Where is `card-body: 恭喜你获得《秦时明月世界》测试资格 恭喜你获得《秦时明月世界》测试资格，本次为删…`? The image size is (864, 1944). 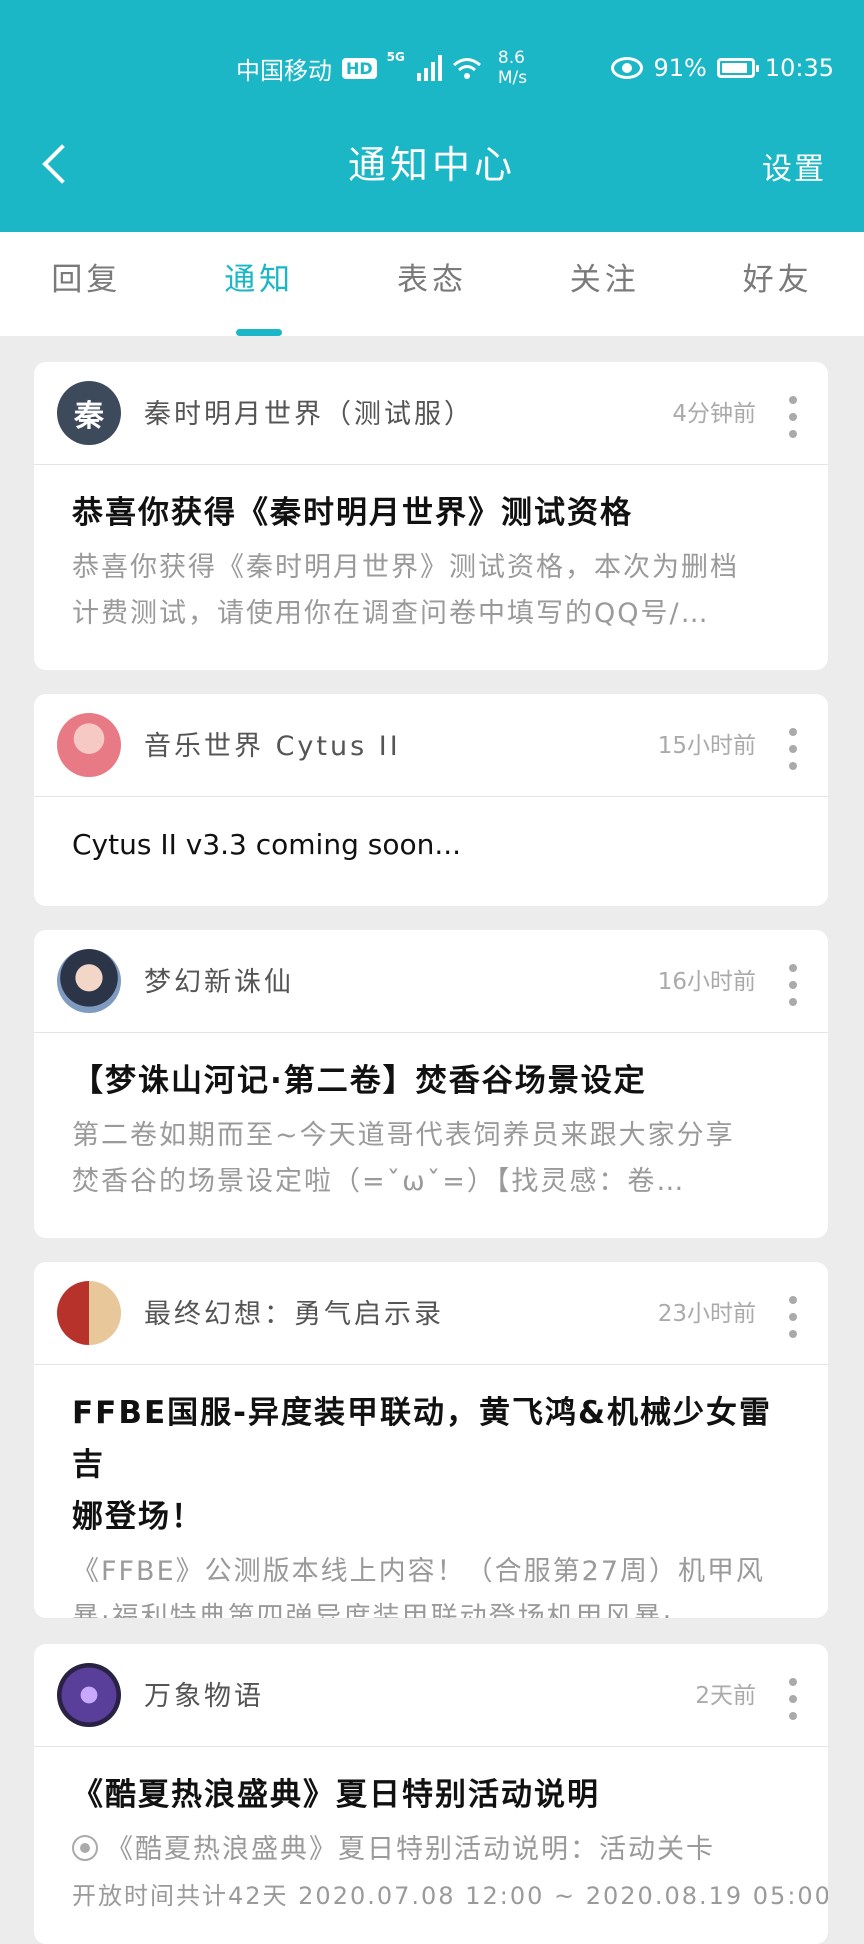
card-body: 恭喜你获得《秦时明月世界》测试资格 恭喜你获得《秦时明月世界》测试资格，本次为删… is located at coordinates (431, 551).